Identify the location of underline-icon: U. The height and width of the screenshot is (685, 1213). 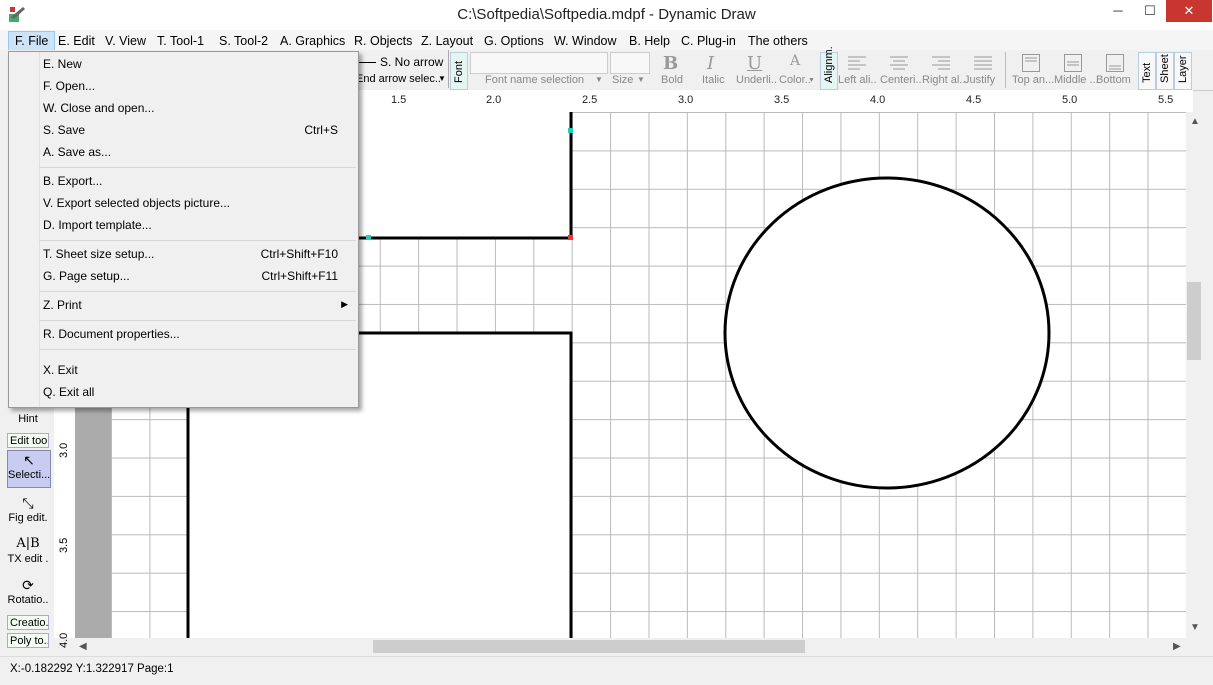
(754, 63).